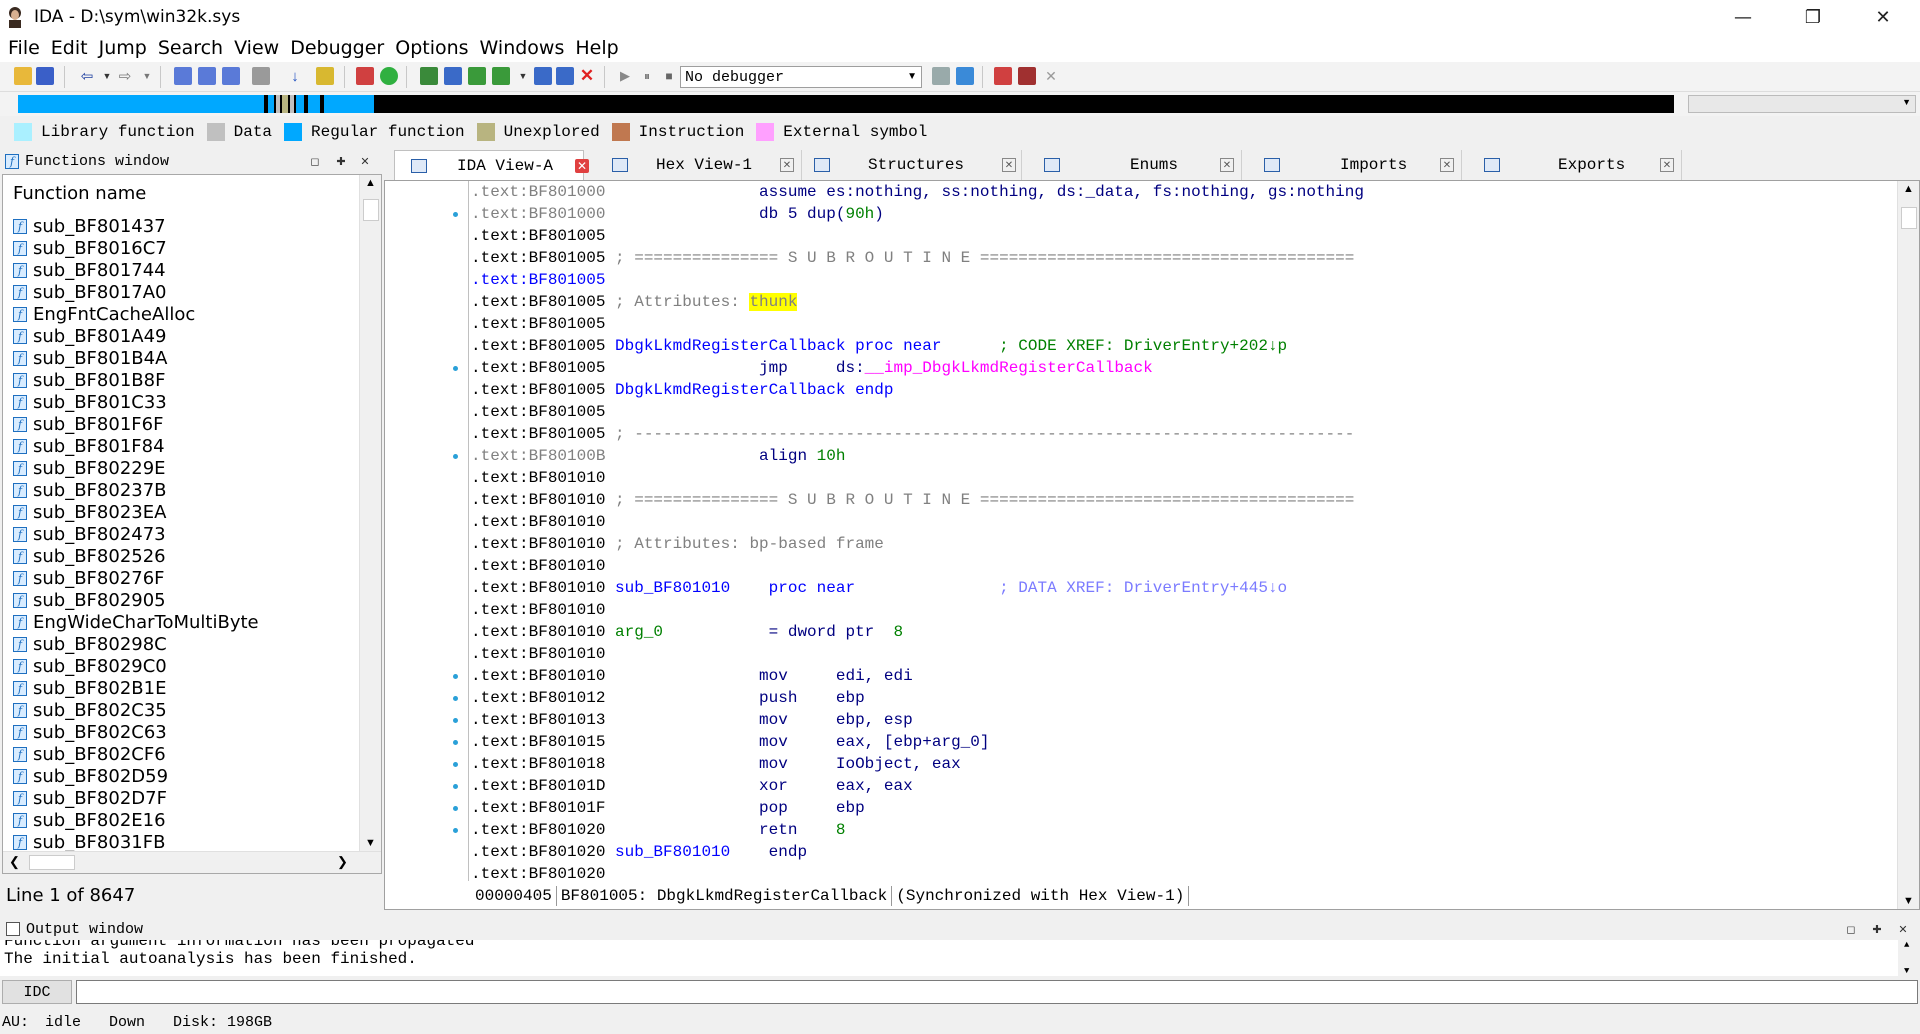 The height and width of the screenshot is (1034, 1920). Describe the element at coordinates (183, 468) in the screenshot. I see `function-list-item: f sub_BF80229E` at that location.